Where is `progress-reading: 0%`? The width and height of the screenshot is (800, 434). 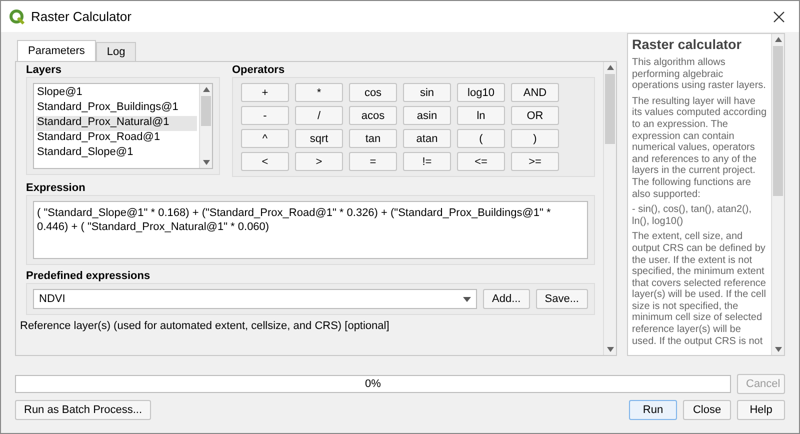 progress-reading: 0% is located at coordinates (373, 384).